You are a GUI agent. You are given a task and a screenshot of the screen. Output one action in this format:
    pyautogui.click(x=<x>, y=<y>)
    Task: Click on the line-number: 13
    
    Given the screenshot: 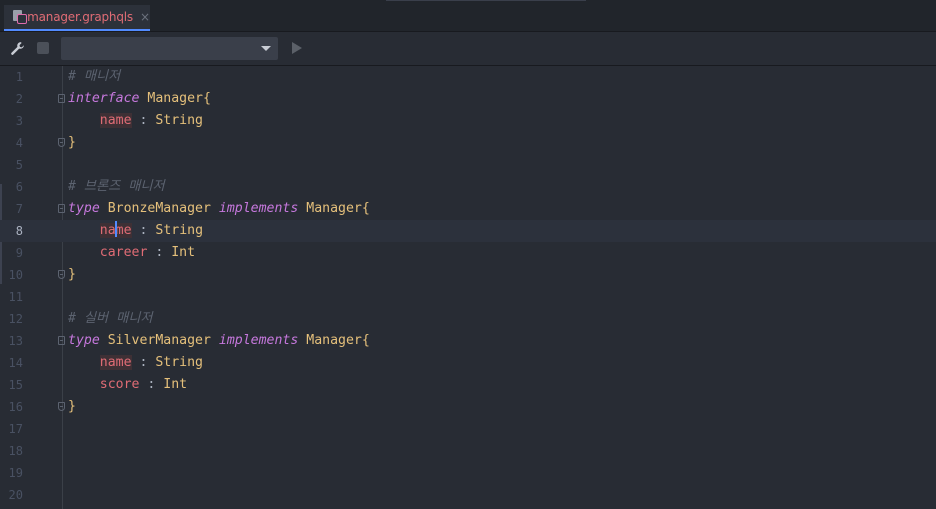 What is the action you would take?
    pyautogui.click(x=15, y=341)
    